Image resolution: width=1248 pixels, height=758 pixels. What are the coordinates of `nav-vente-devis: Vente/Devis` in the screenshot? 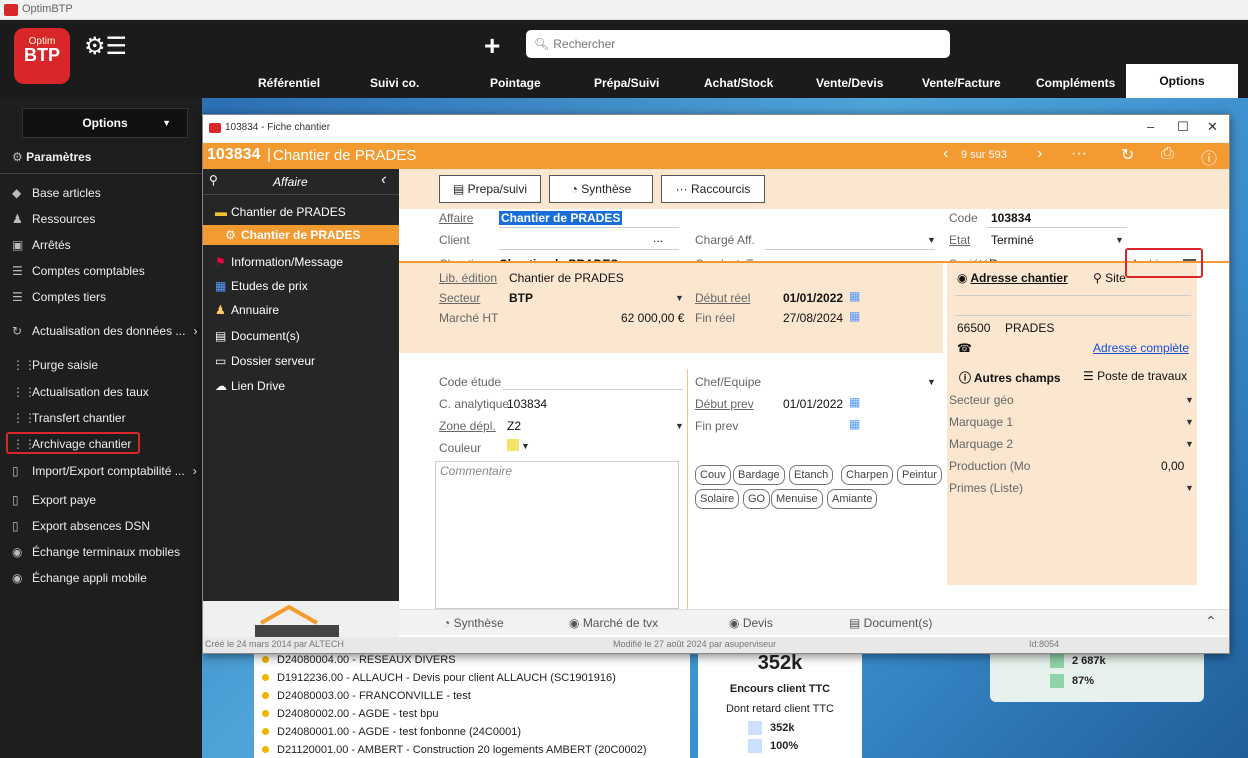 It's located at (849, 83).